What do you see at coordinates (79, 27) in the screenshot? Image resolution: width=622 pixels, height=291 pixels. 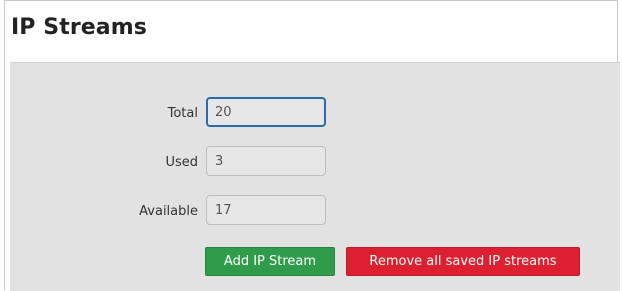 I see `page-title: IP Streams` at bounding box center [79, 27].